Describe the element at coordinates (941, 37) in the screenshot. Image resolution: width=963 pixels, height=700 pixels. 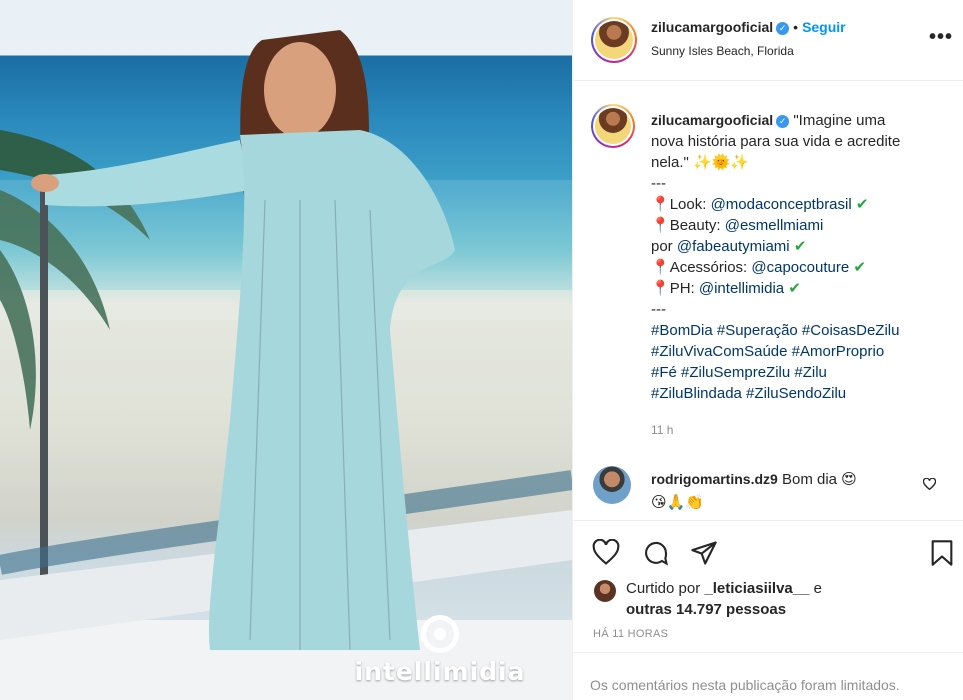
I see `more-options-icon: •••` at that location.